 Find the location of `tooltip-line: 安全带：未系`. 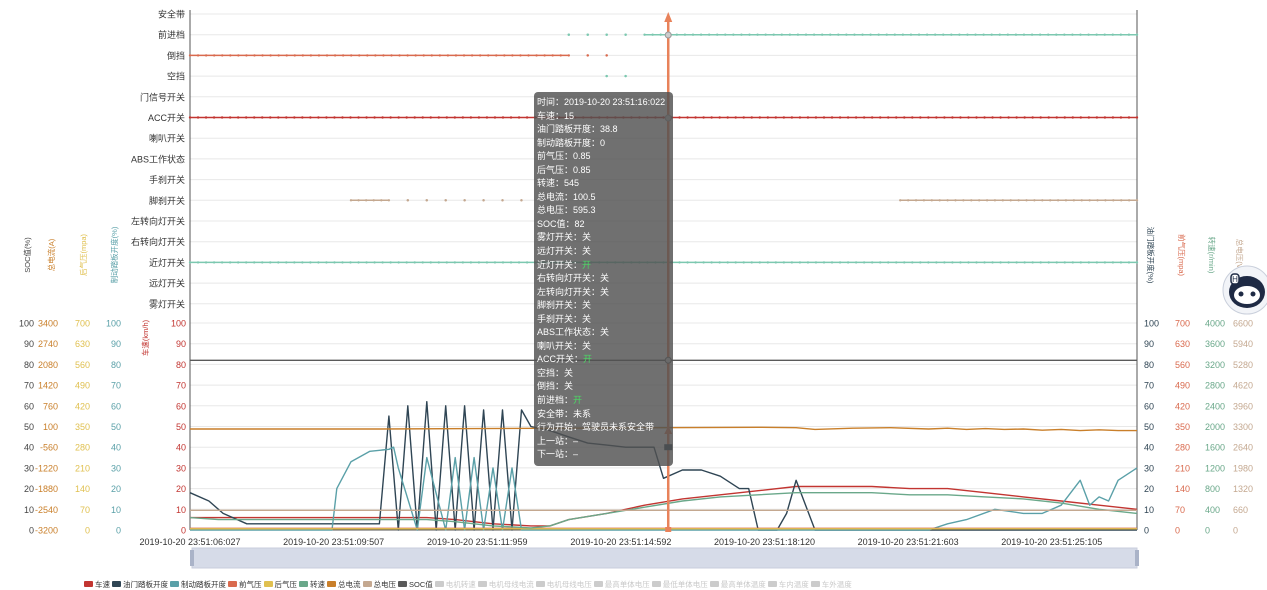

tooltip-line: 安全带：未系 is located at coordinates (603, 415).